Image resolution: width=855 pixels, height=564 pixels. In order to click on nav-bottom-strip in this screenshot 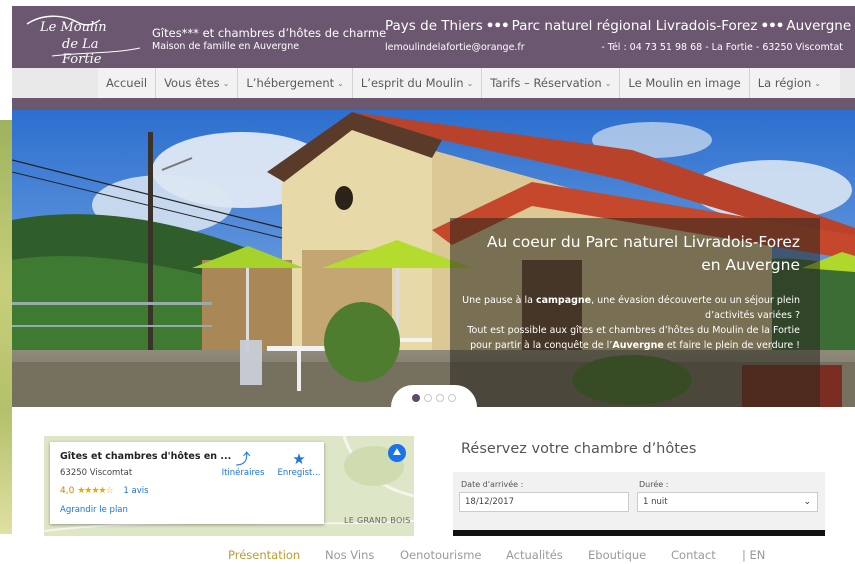, I will do `click(433, 104)`.